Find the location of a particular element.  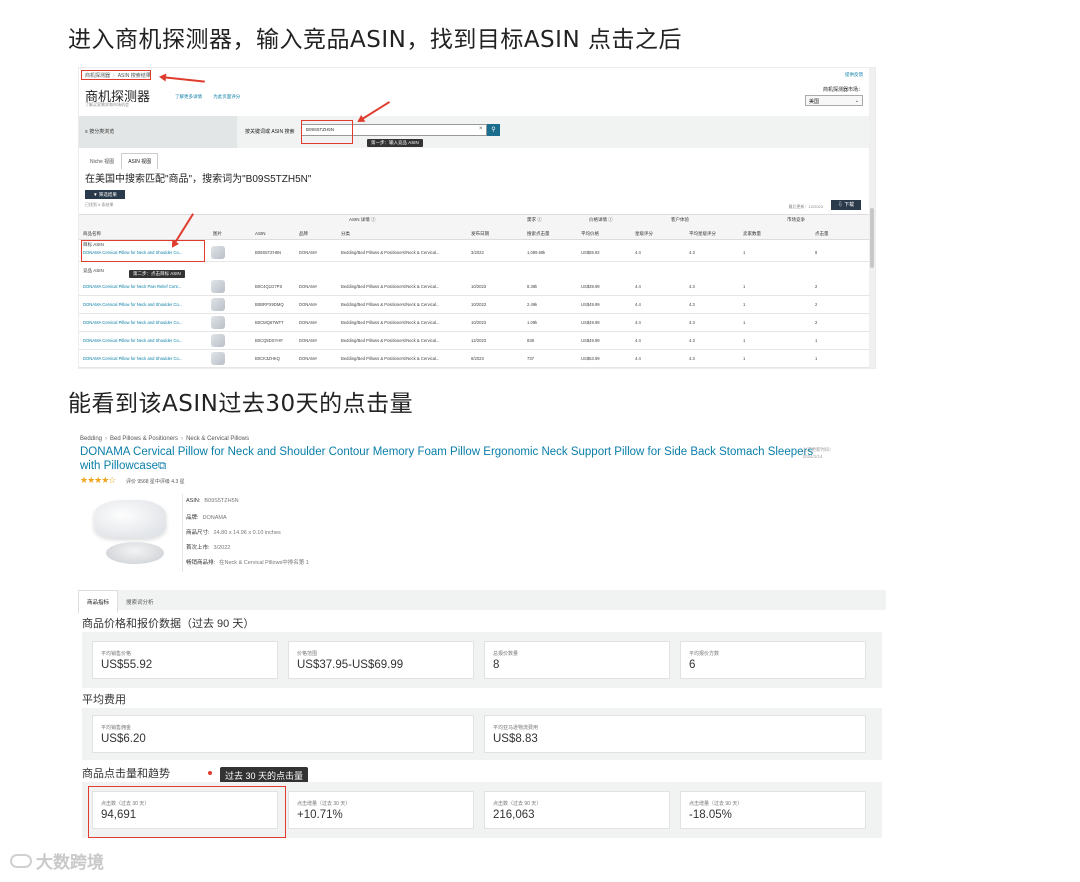

scrollbar is located at coordinates (872, 218).